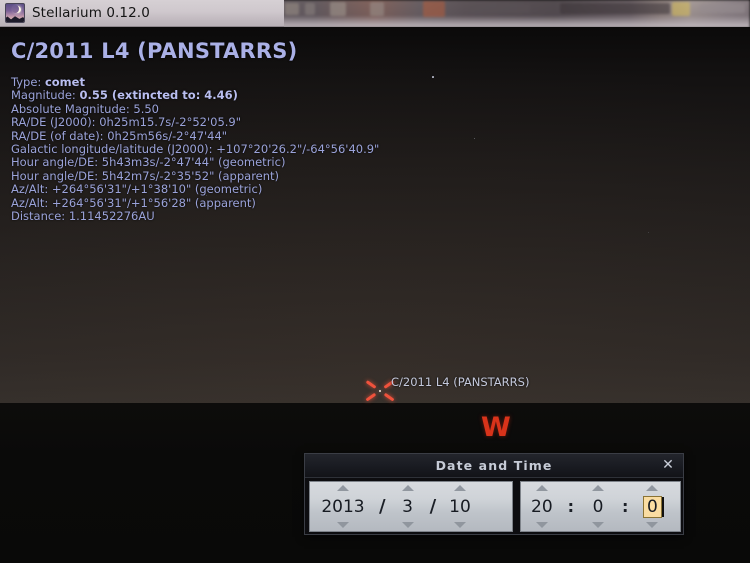 This screenshot has height=563, width=750. What do you see at coordinates (298, 149) in the screenshot?
I see `info-value: +107°20'26.2"/-64°56'40.9"` at bounding box center [298, 149].